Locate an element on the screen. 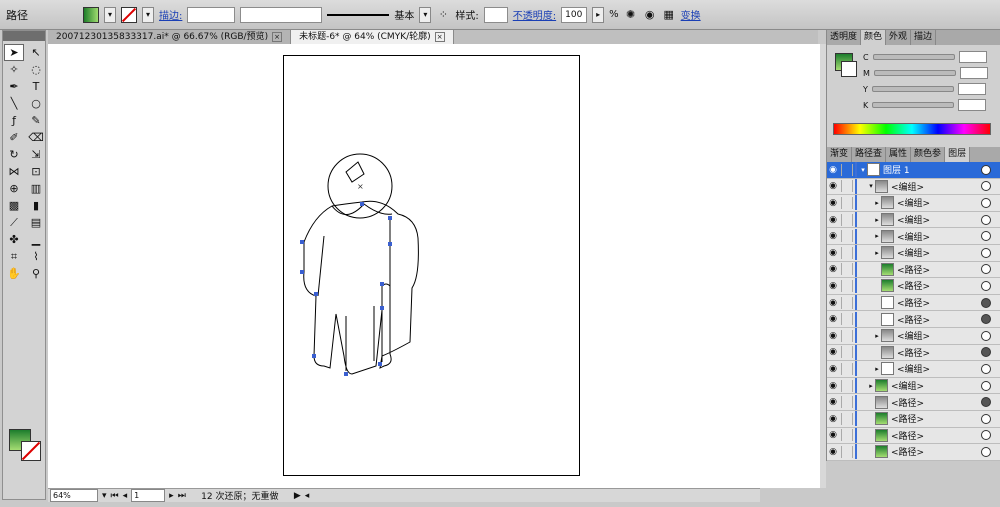 This screenshot has height=507, width=1000. last-page-icon: ⏭ is located at coordinates (182, 496).